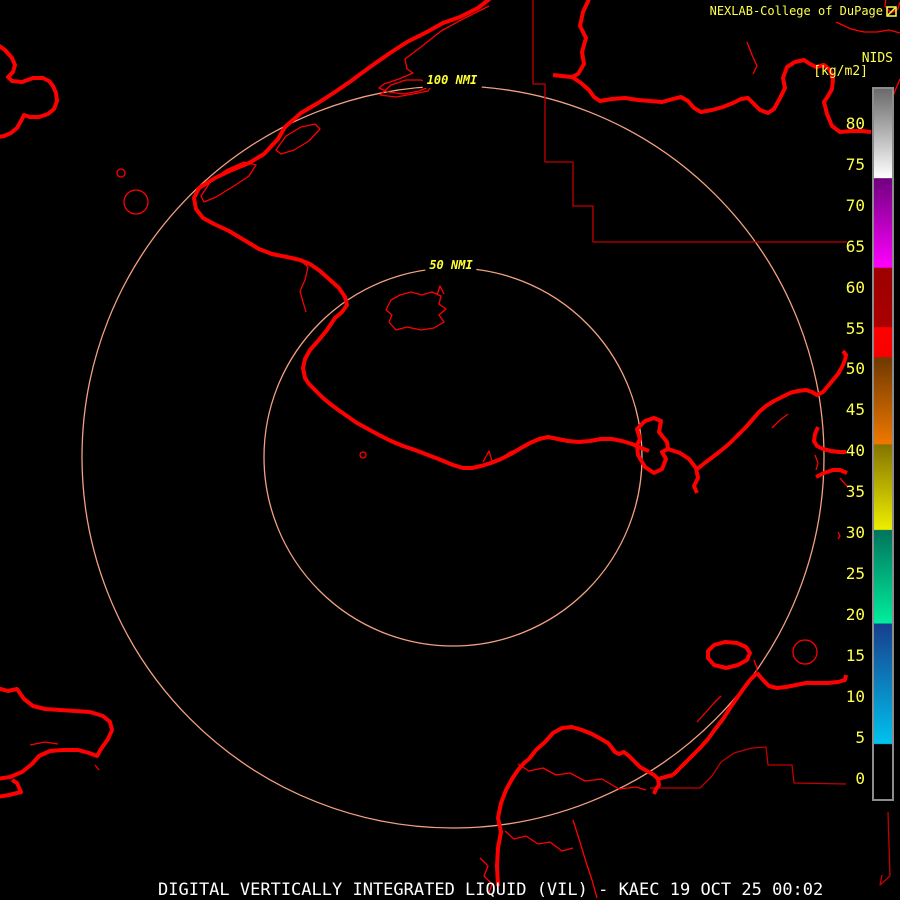  I want to click on bottom-bay-inlet, so click(656, 786).